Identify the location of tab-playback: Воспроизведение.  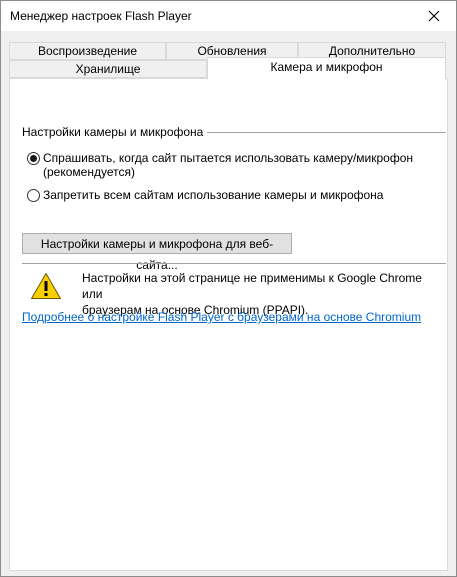
(87, 51).